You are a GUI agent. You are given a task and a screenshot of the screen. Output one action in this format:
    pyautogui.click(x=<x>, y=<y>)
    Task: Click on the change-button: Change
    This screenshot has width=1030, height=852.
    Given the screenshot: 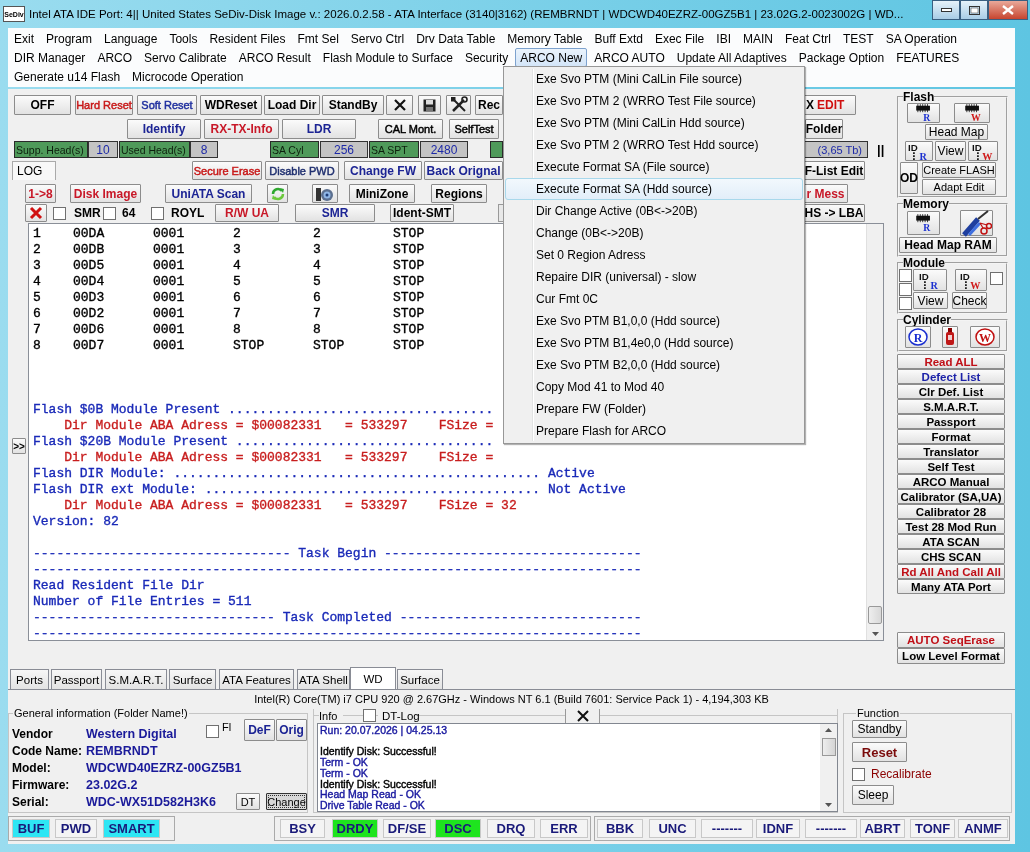 What is the action you would take?
    pyautogui.click(x=286, y=801)
    